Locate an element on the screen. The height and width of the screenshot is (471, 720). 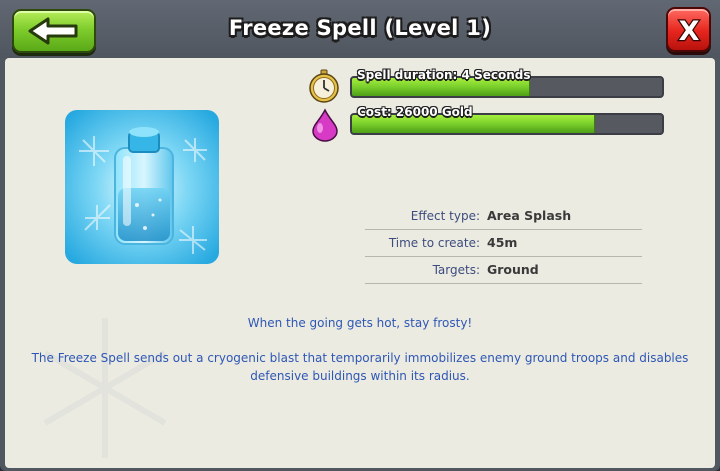
snowflake-watermark-icon is located at coordinates (105, 388).